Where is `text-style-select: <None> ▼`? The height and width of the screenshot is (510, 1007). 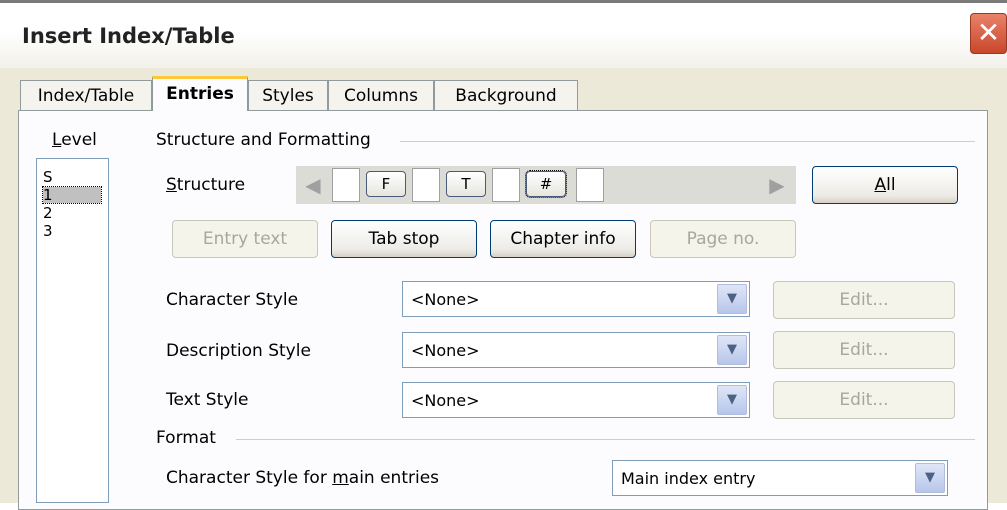 text-style-select: <None> ▼ is located at coordinates (576, 400).